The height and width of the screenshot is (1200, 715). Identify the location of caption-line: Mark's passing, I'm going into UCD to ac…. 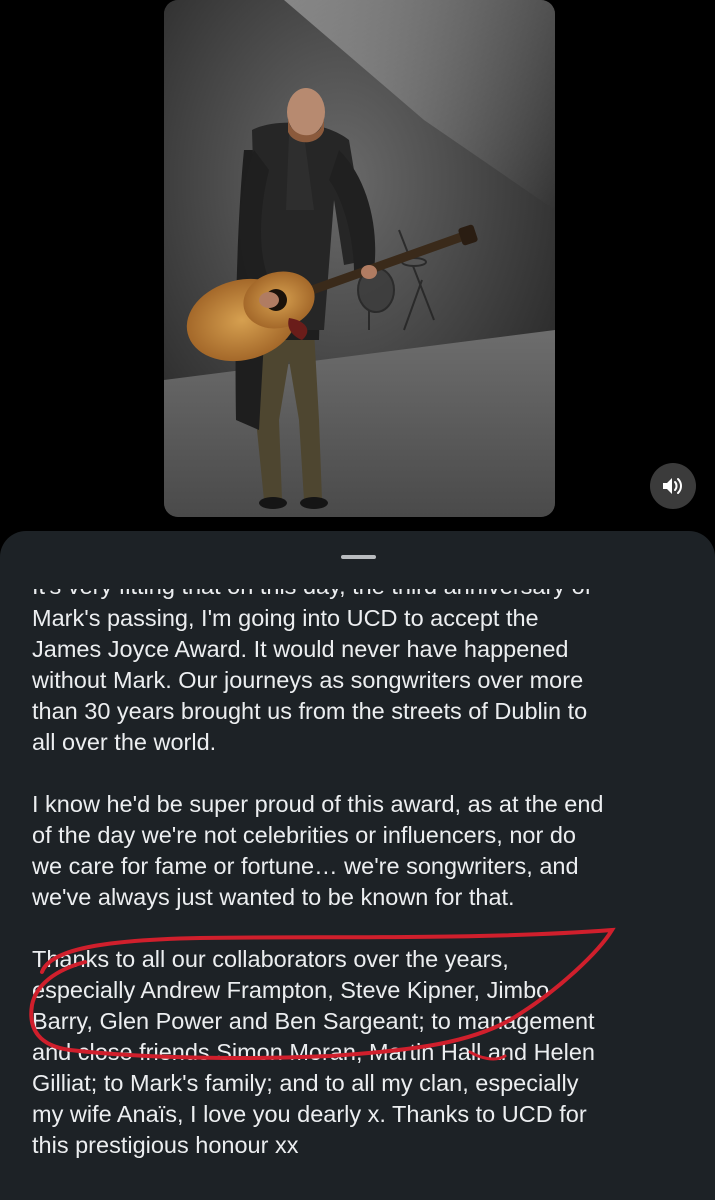
(285, 618).